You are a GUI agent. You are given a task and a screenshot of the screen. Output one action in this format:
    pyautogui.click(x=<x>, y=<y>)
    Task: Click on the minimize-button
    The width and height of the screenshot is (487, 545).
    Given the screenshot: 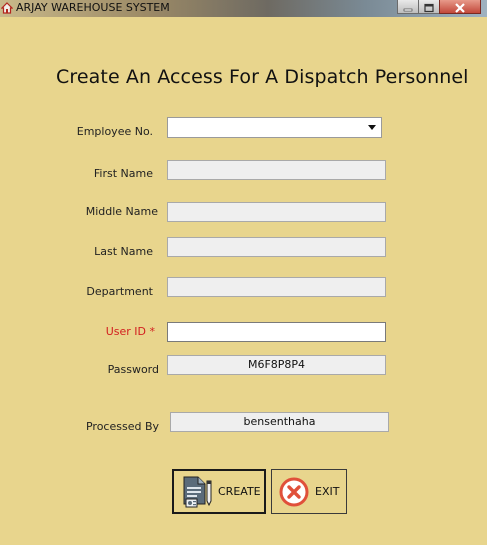 What is the action you would take?
    pyautogui.click(x=408, y=7)
    